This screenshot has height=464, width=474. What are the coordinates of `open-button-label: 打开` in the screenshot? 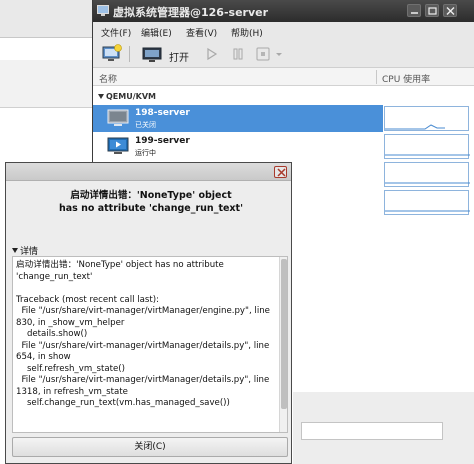 It's located at (179, 56).